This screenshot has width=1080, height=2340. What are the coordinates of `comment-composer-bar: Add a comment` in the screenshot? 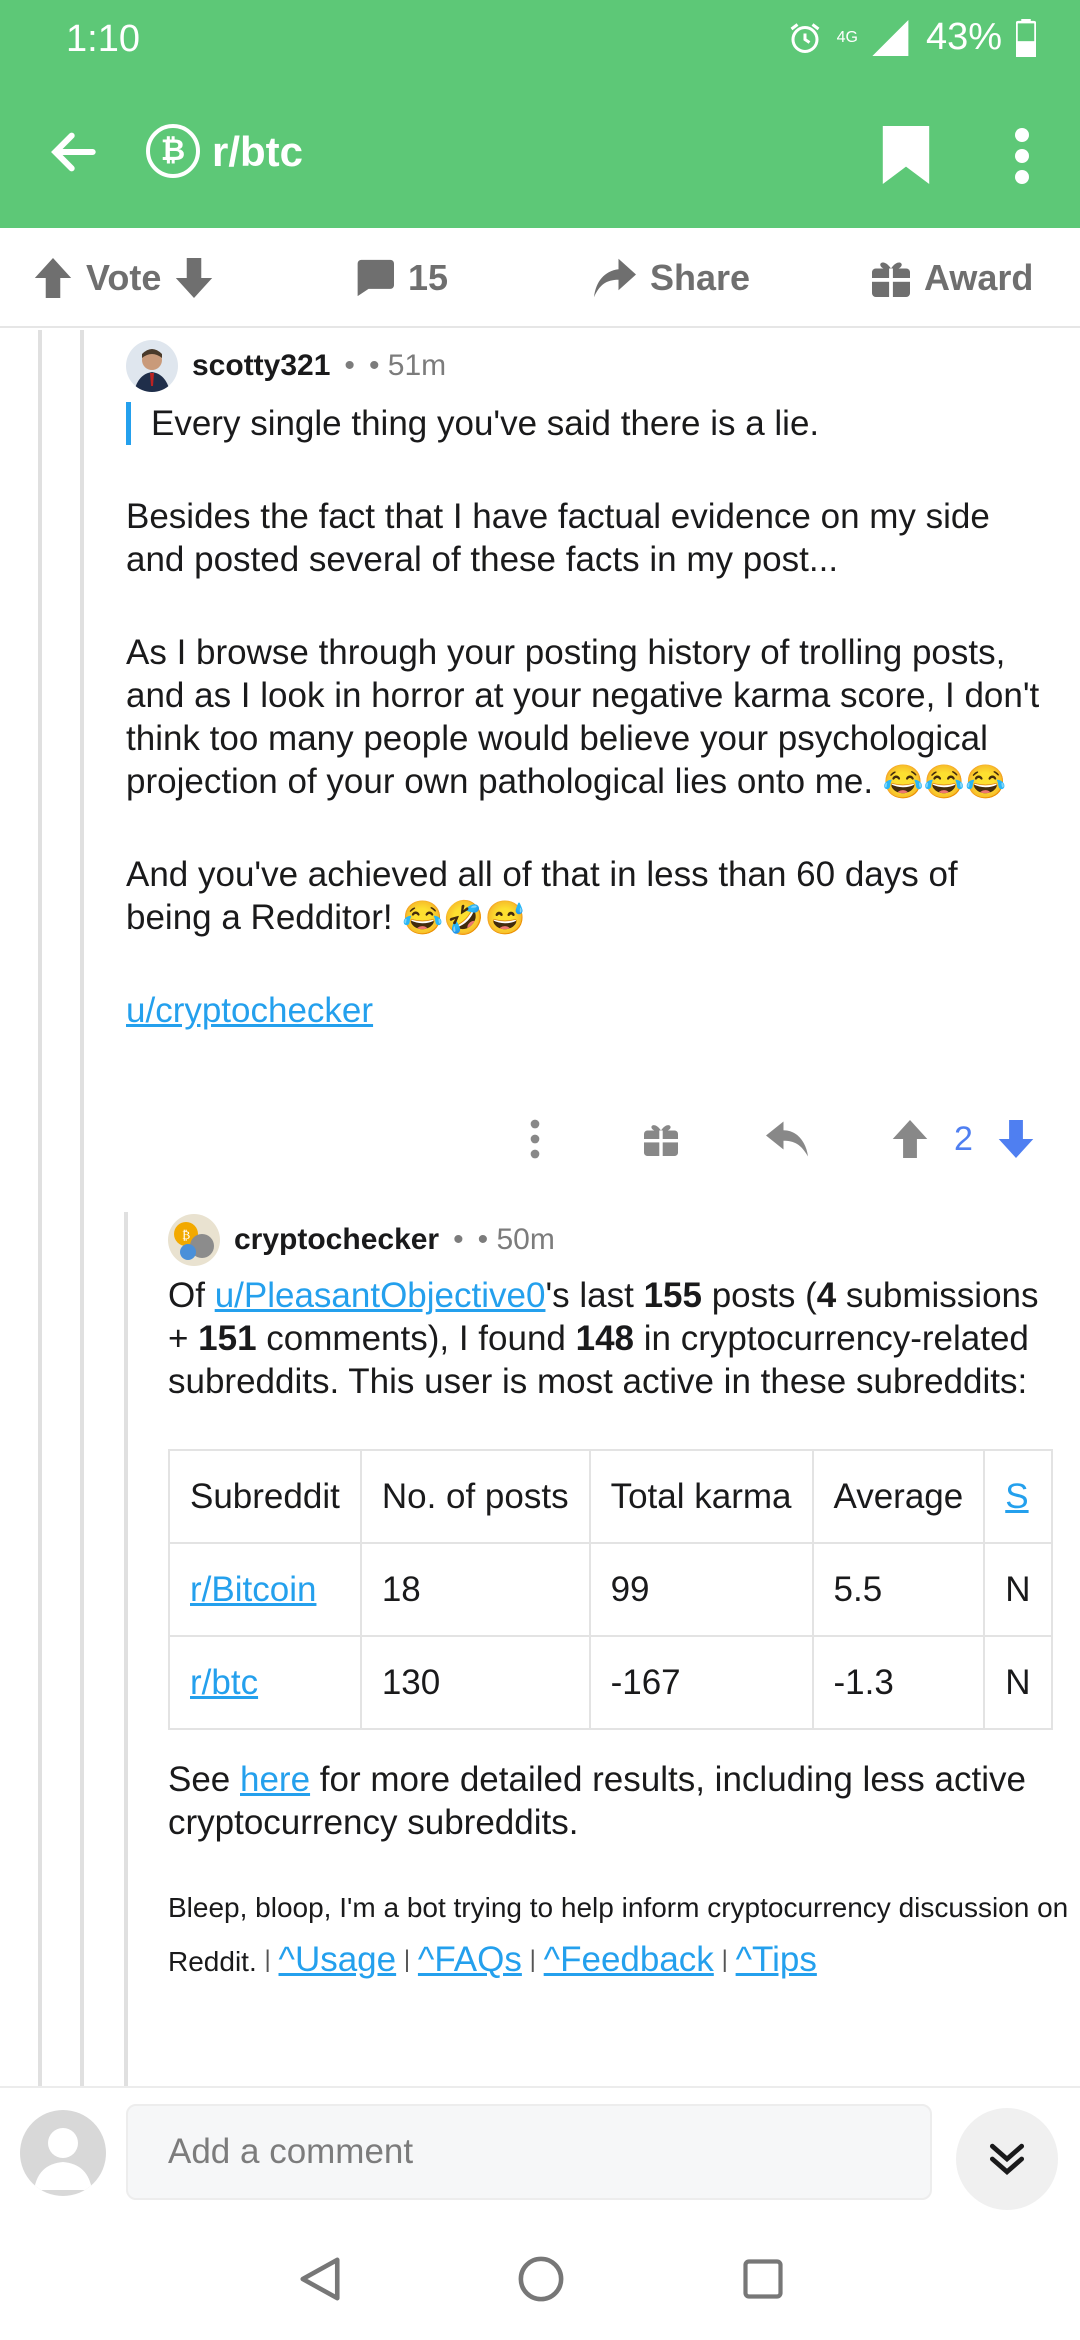 It's located at (540, 2151).